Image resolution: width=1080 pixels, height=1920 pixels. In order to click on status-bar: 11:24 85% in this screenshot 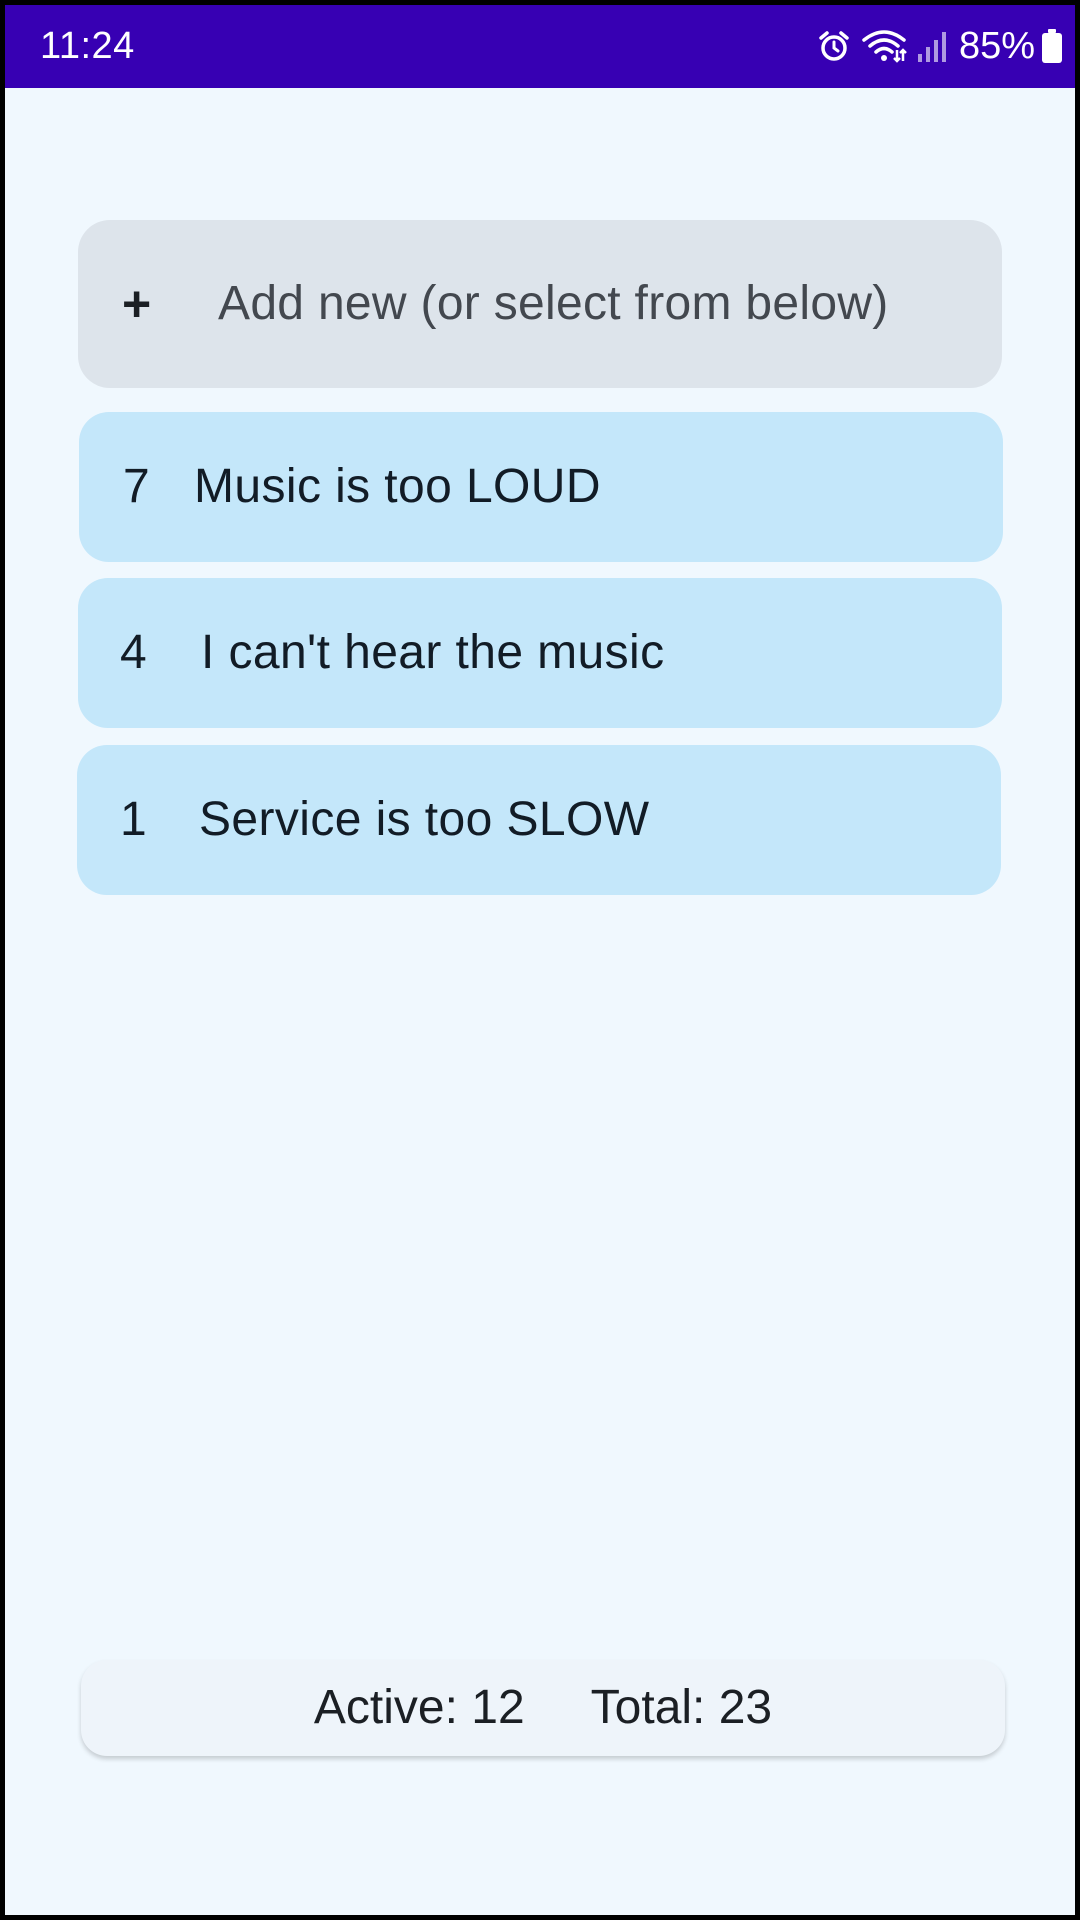, I will do `click(540, 46)`.